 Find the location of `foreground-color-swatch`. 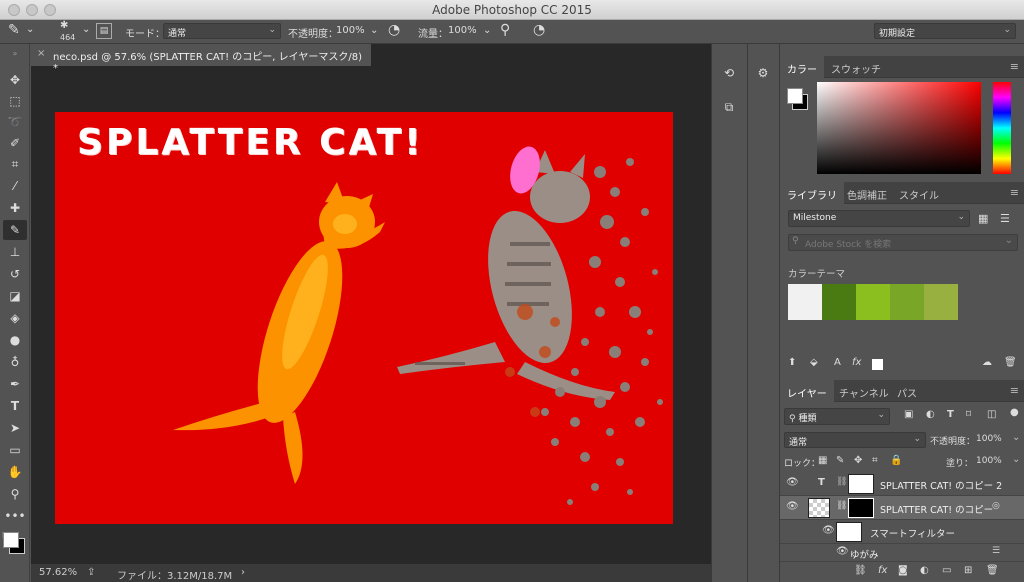

foreground-color-swatch is located at coordinates (11, 540).